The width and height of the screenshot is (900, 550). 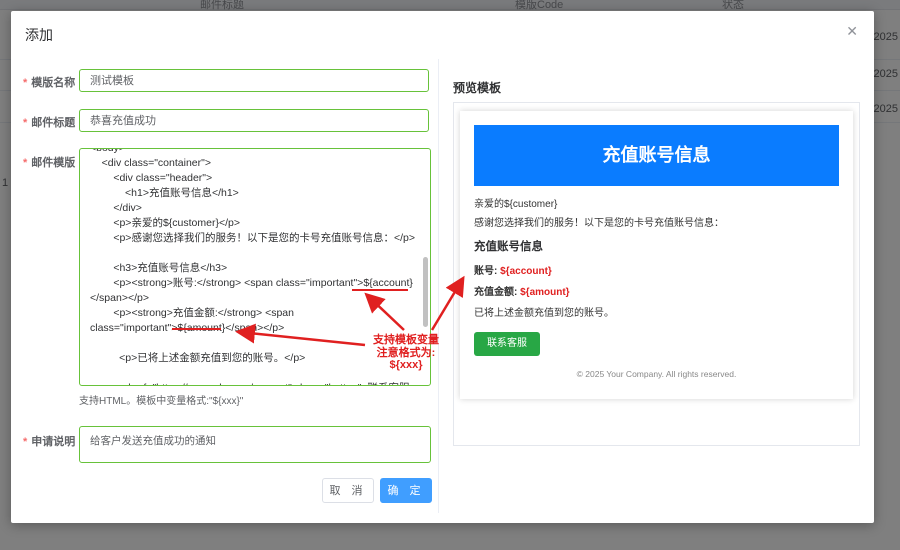 I want to click on confirm-button: 确 定, so click(x=406, y=490).